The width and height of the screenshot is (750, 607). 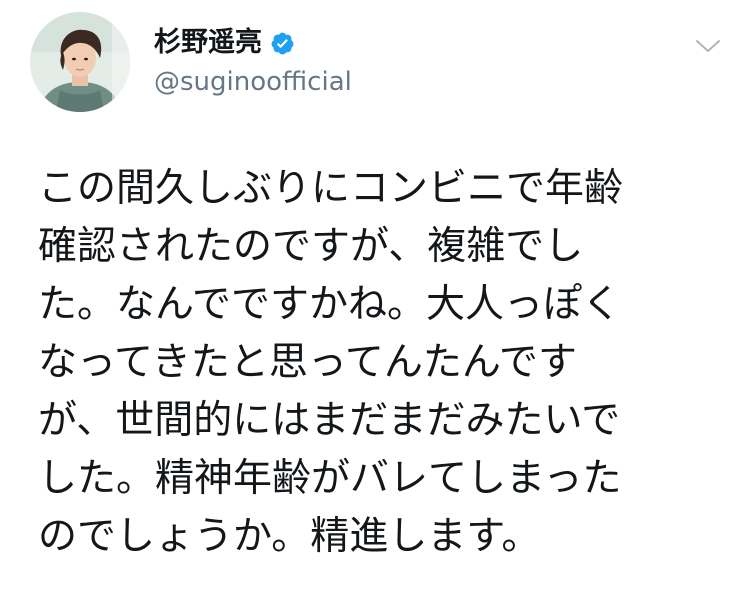 I want to click on tweet-menu-button, so click(x=708, y=46).